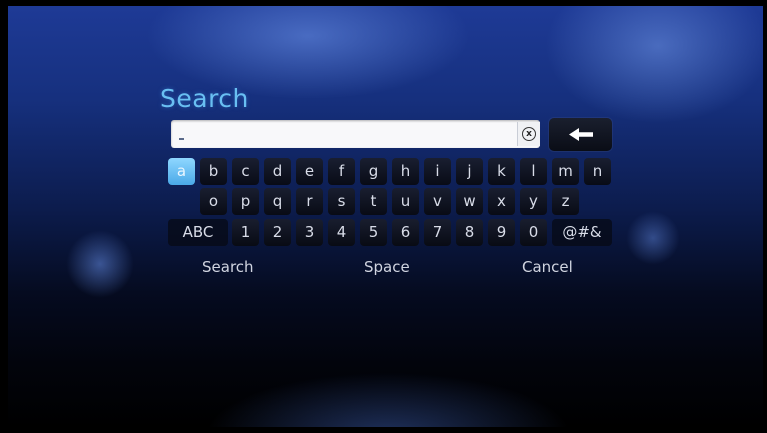 Image resolution: width=767 pixels, height=433 pixels. Describe the element at coordinates (204, 98) in the screenshot. I see `page-title: Search` at that location.